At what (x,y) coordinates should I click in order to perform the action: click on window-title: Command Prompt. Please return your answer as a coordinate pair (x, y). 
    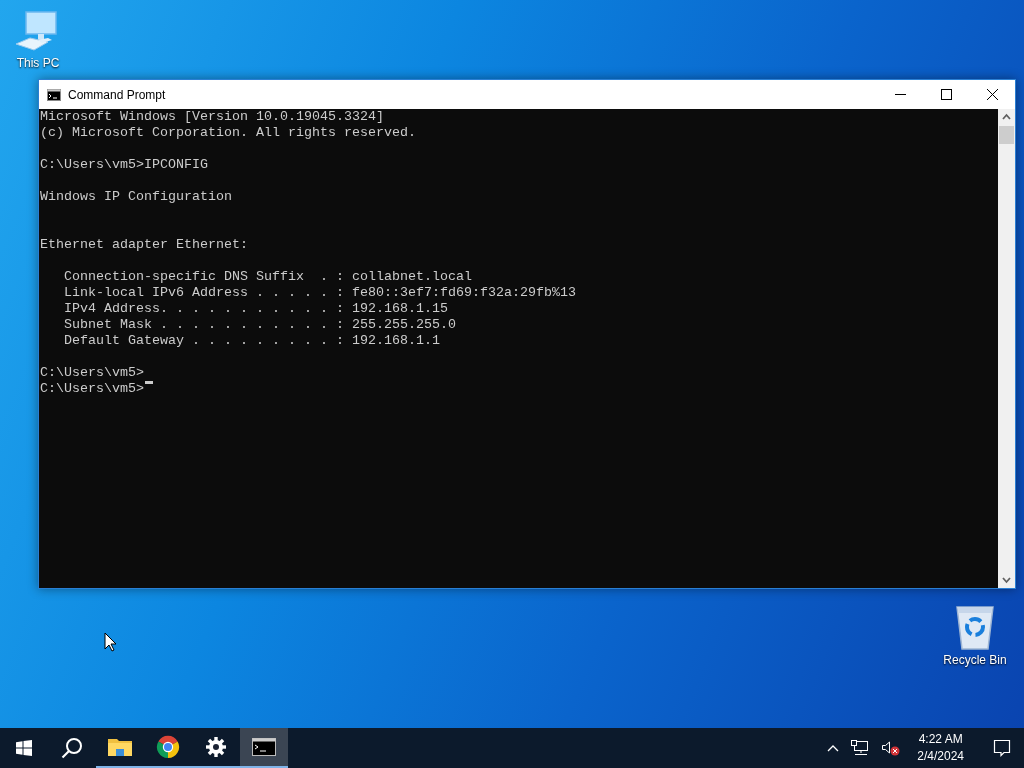
    Looking at the image, I should click on (117, 94).